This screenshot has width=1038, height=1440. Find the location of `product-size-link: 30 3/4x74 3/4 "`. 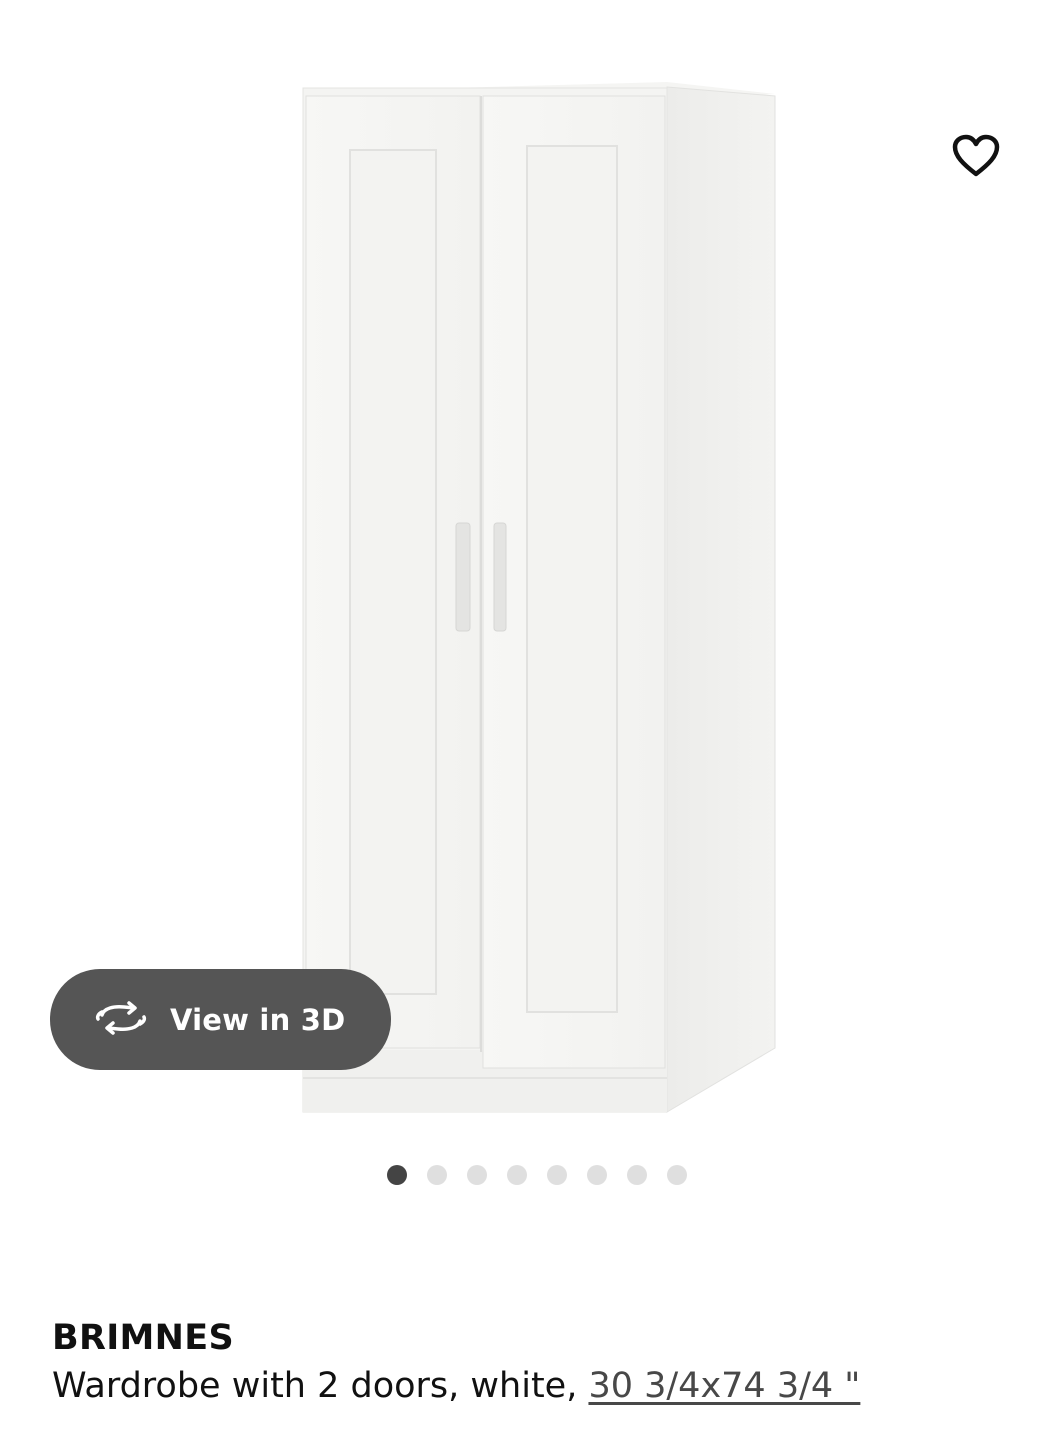

product-size-link: 30 3/4x74 3/4 " is located at coordinates (724, 1386).